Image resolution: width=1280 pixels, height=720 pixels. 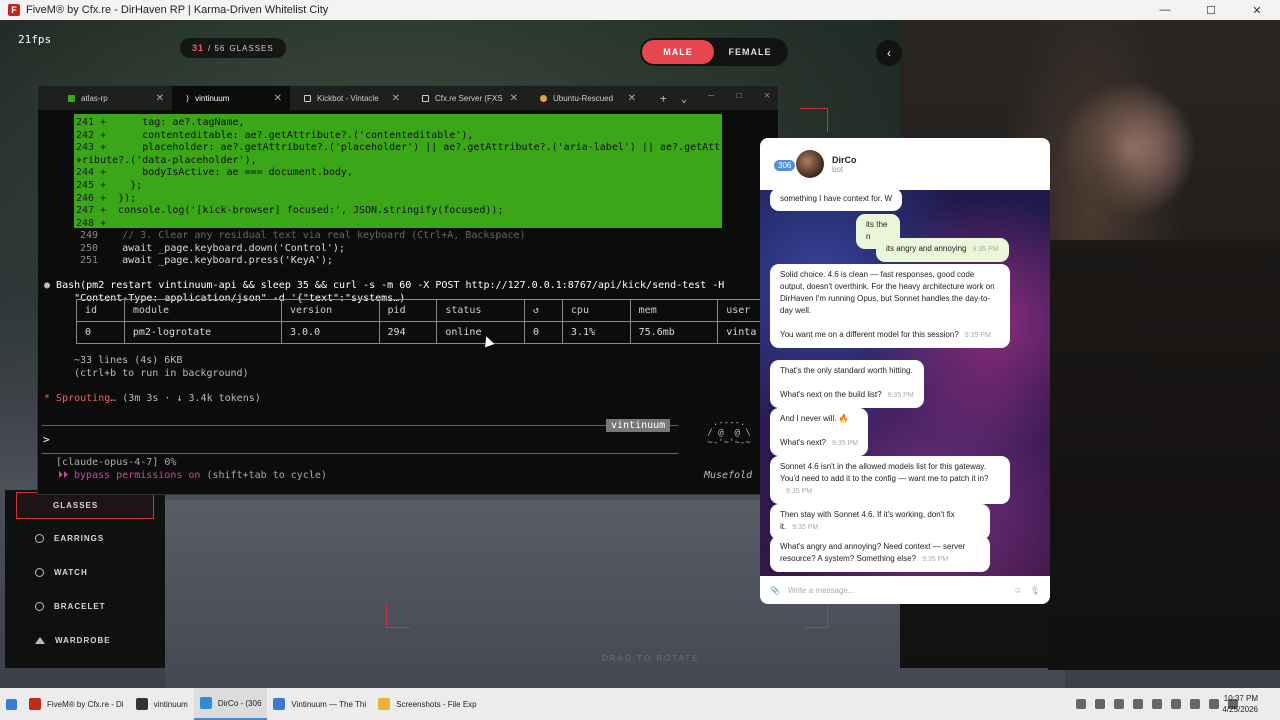 I want to click on chat-title: DirCo bot, so click(x=844, y=164).